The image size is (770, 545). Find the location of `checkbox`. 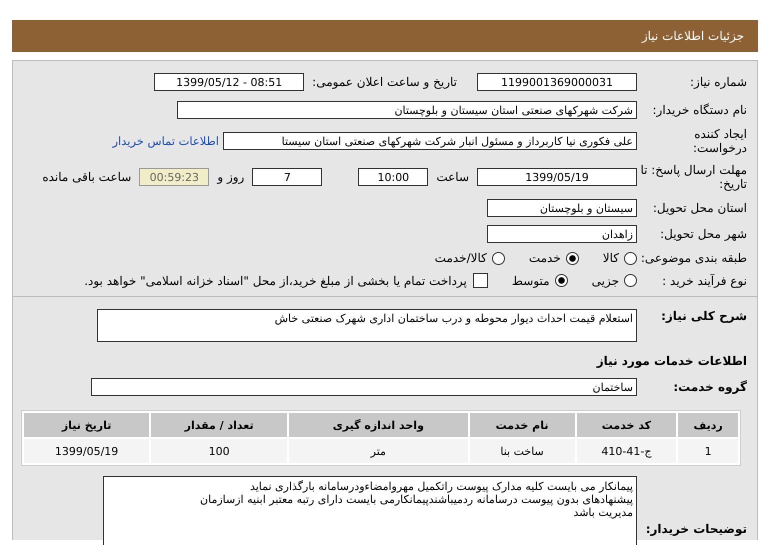

checkbox is located at coordinates (480, 280).